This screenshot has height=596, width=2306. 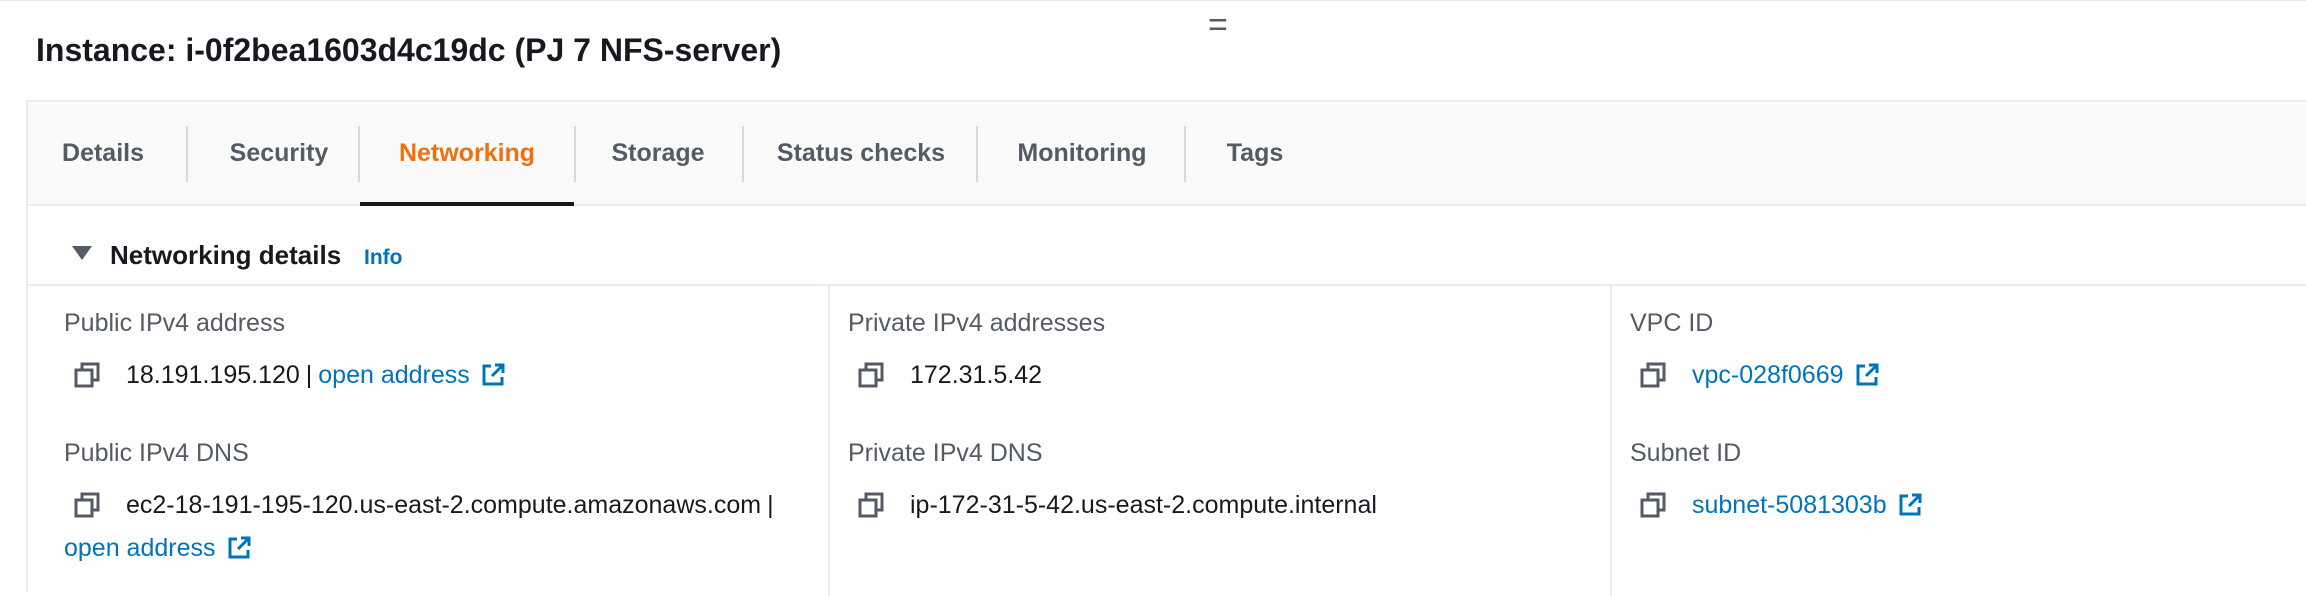 I want to click on vpc-id-label: VPC ID, so click(x=1672, y=323).